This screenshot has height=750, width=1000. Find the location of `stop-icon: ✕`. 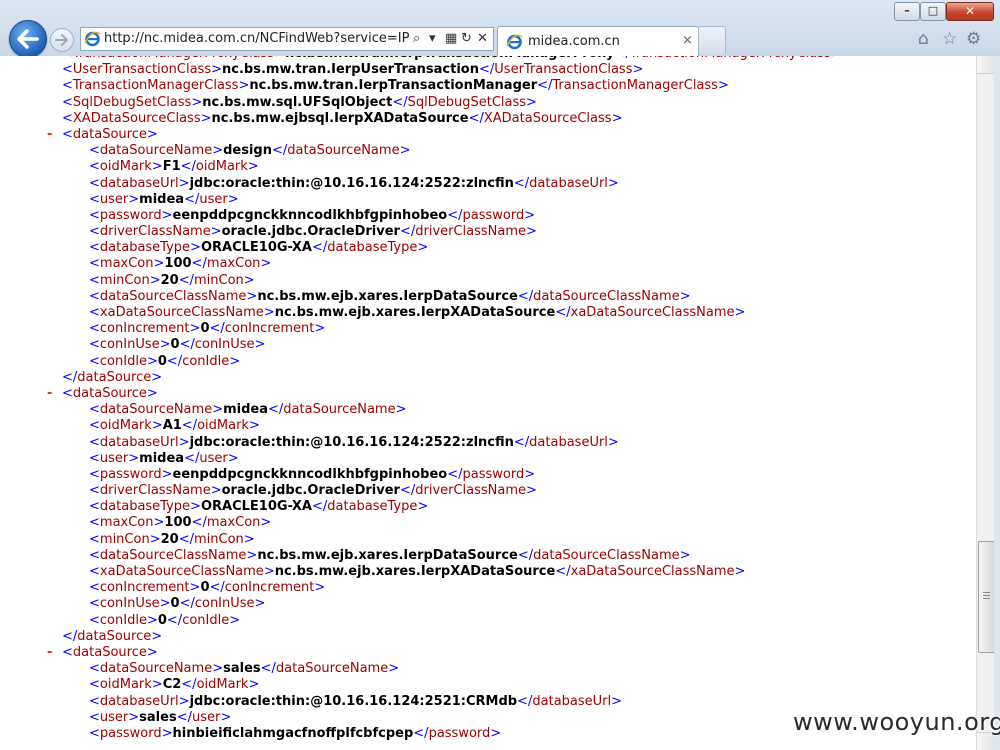

stop-icon: ✕ is located at coordinates (482, 39).